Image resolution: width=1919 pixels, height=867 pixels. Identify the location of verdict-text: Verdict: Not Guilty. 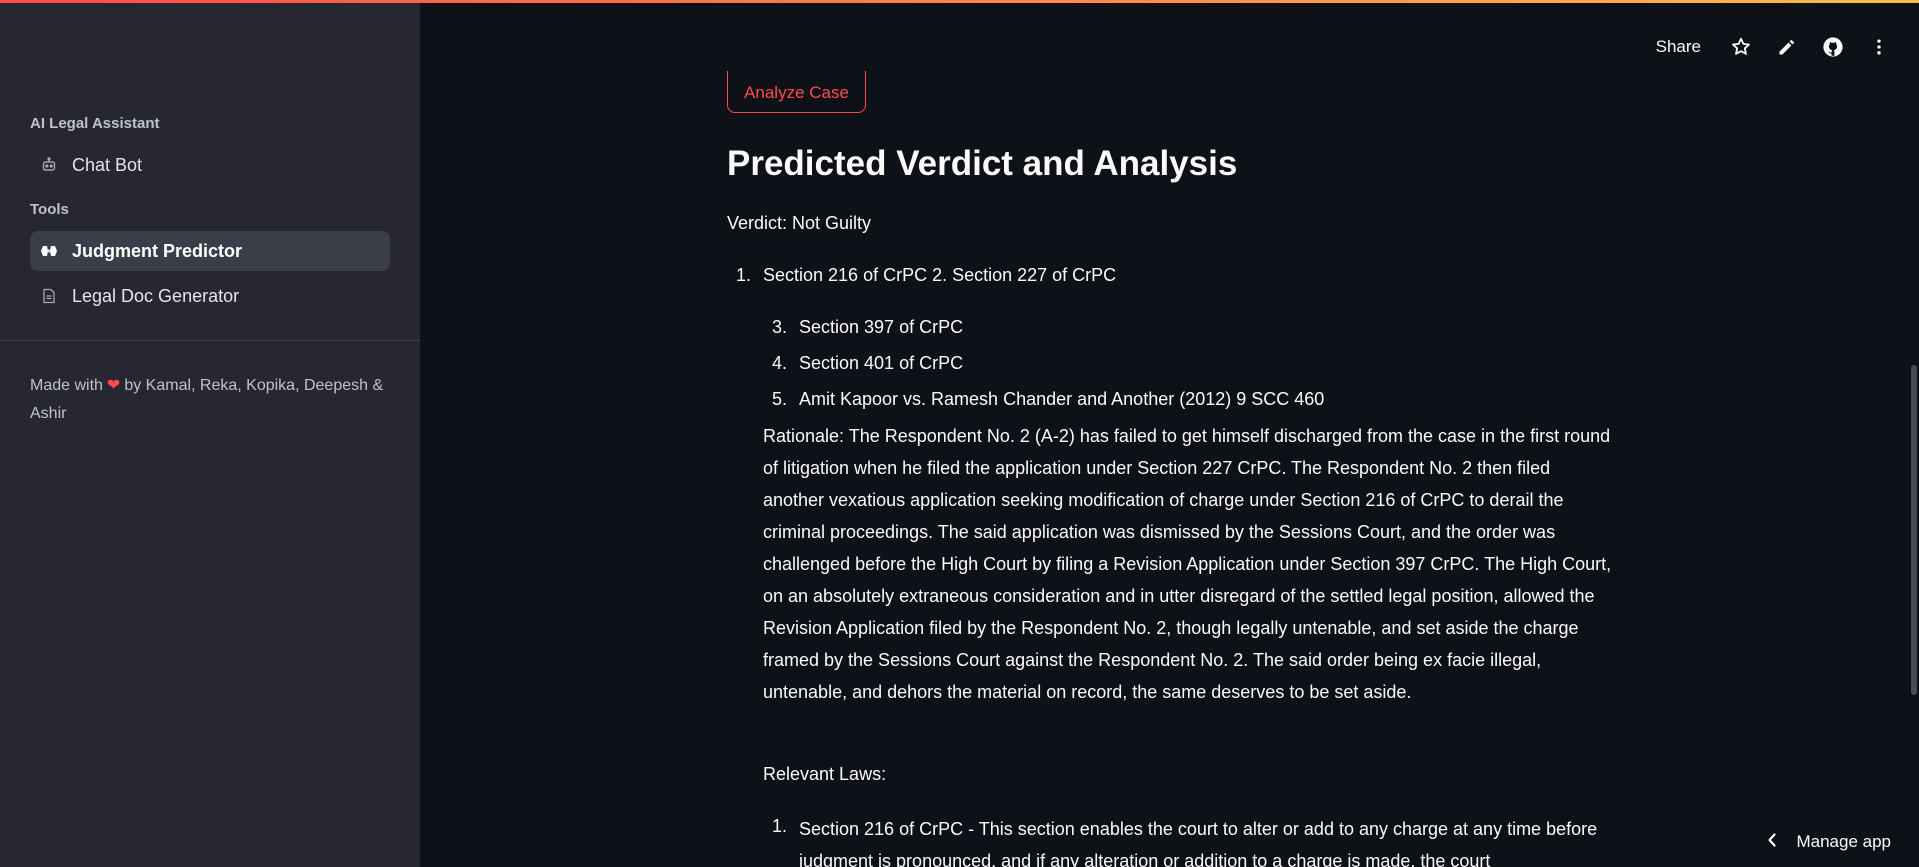
(799, 223).